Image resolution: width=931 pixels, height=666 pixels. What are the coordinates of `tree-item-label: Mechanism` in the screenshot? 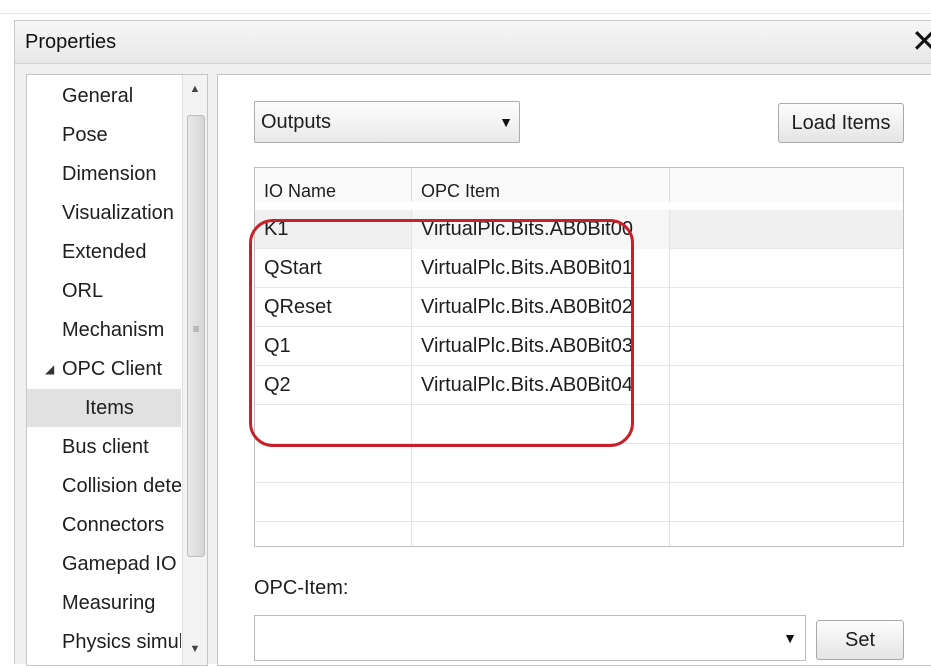 It's located at (113, 330).